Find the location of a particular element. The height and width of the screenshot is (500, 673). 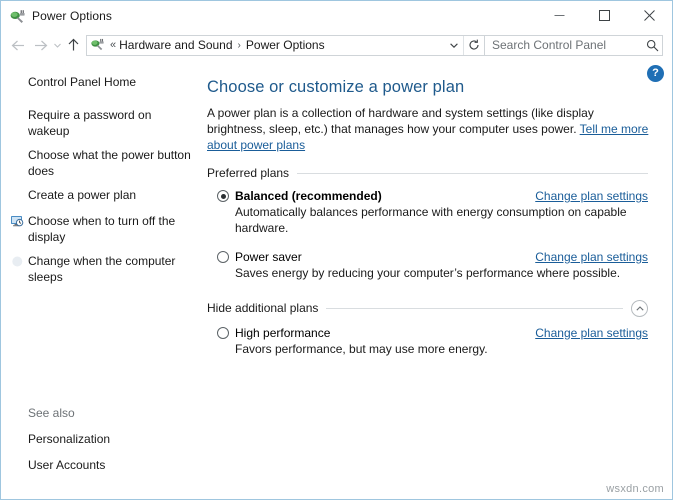

close-button is located at coordinates (649, 15).